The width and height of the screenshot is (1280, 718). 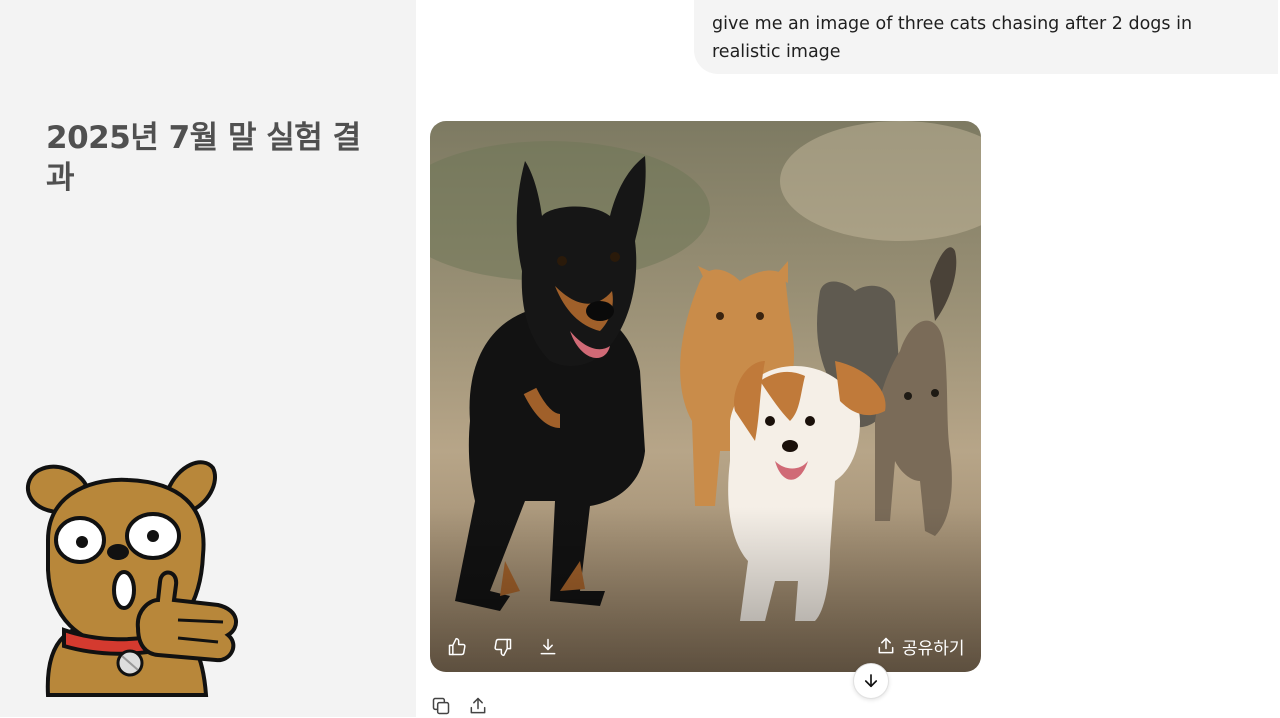 I want to click on like-button, so click(x=457, y=647).